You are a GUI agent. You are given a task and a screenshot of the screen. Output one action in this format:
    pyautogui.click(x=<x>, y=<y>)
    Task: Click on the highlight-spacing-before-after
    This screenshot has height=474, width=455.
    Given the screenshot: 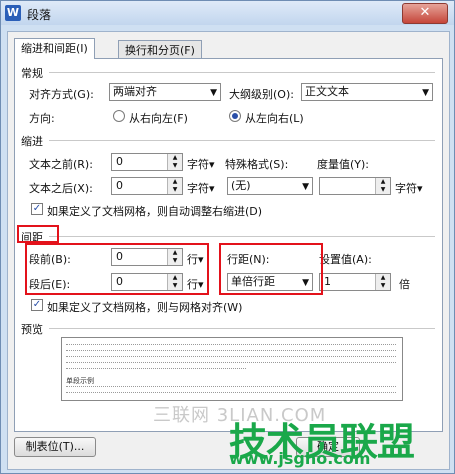 What is the action you would take?
    pyautogui.click(x=117, y=269)
    